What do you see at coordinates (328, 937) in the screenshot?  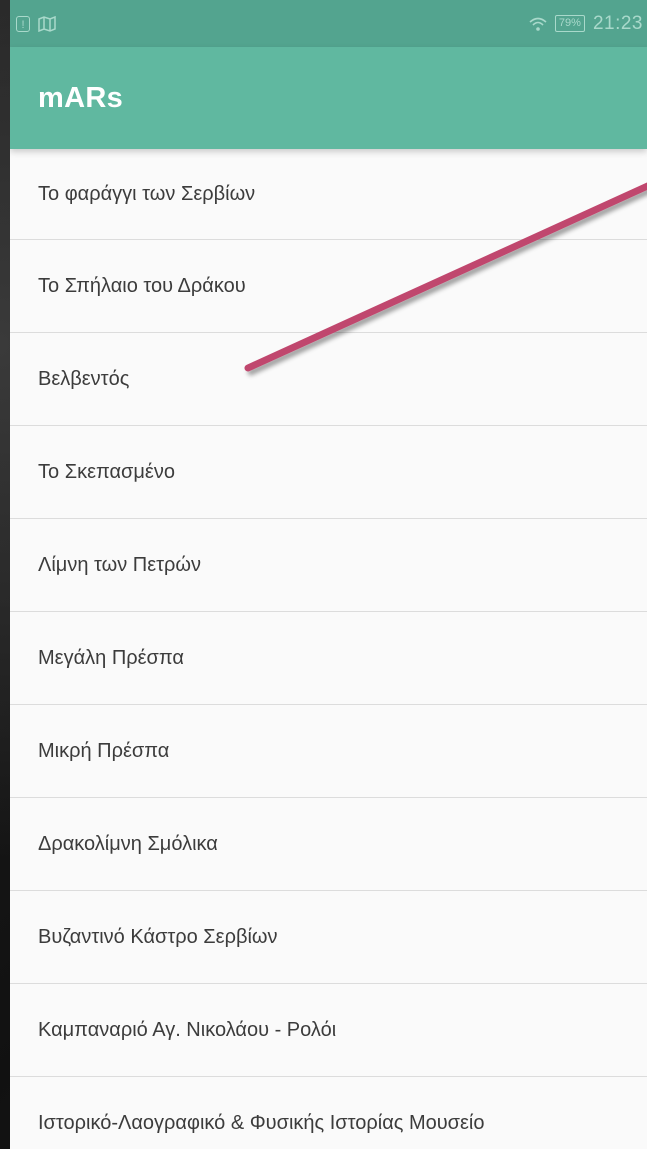 I see `list-item: Βυζαντινό Κάστρο Σερβίων` at bounding box center [328, 937].